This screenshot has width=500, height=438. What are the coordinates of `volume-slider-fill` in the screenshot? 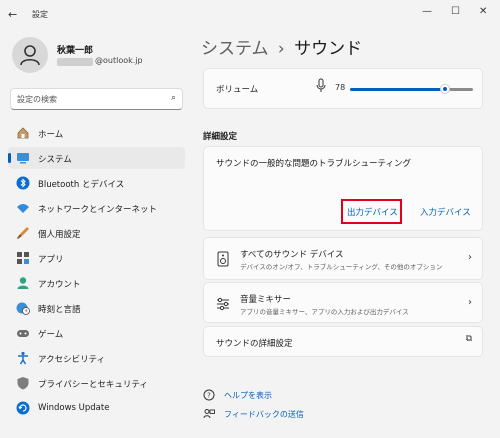 It's located at (396, 89).